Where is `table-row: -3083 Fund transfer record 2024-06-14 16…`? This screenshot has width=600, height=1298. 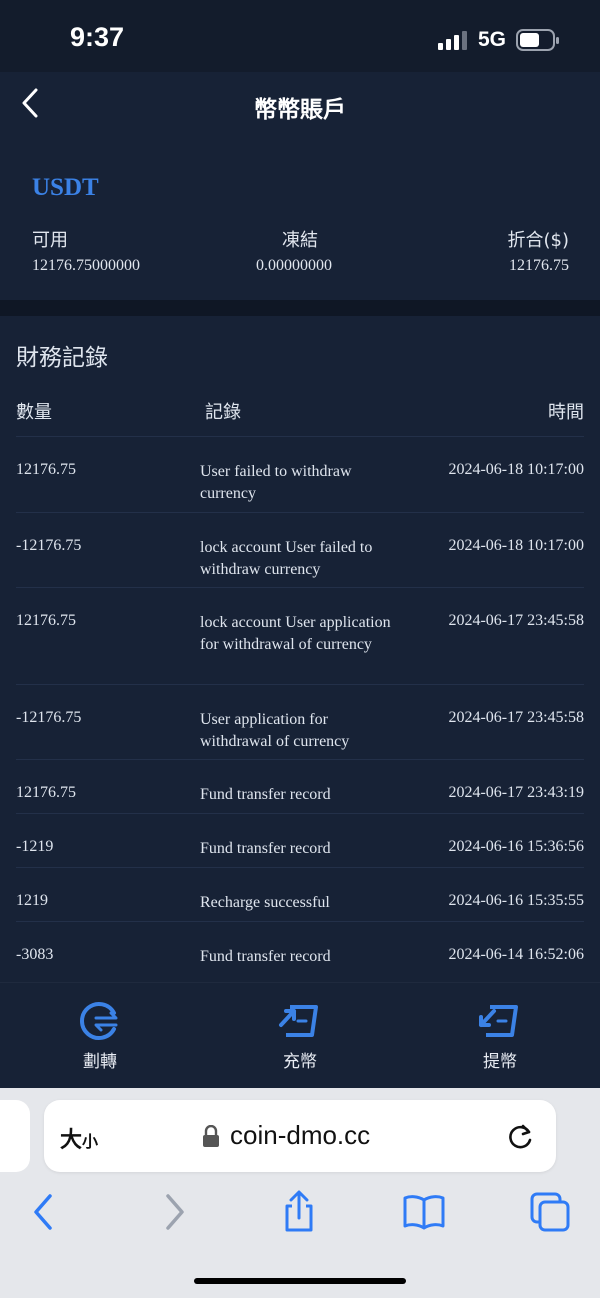 table-row: -3083 Fund transfer record 2024-06-14 16… is located at coordinates (300, 952).